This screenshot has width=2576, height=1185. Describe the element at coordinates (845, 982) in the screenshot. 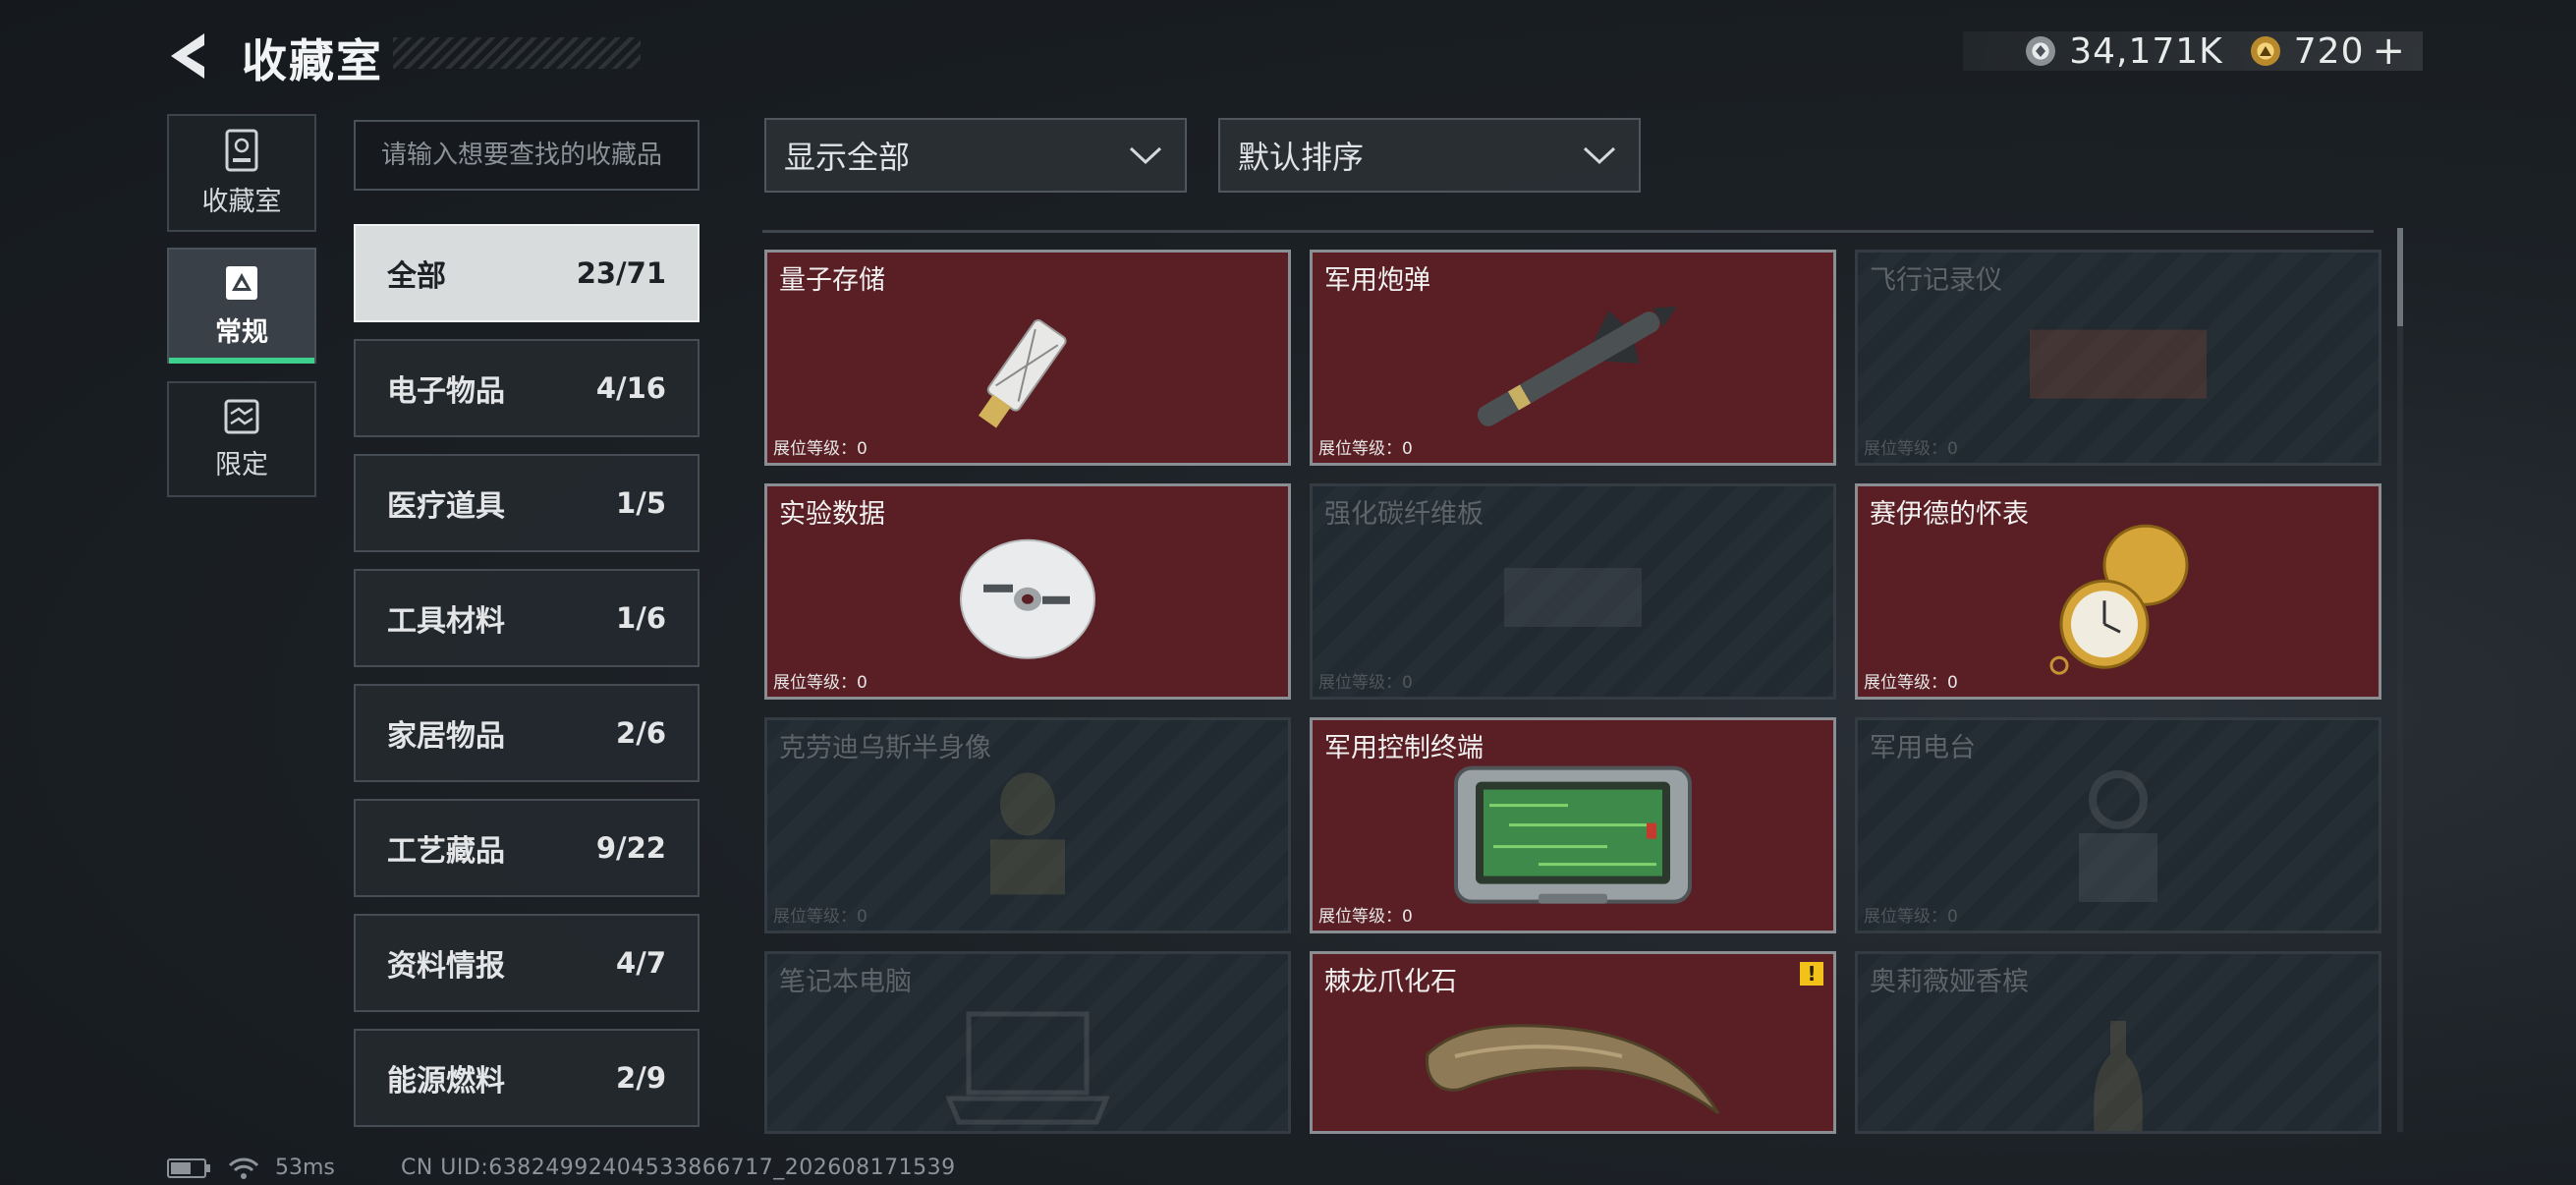

I see `item-name: 笔记本电脑` at that location.